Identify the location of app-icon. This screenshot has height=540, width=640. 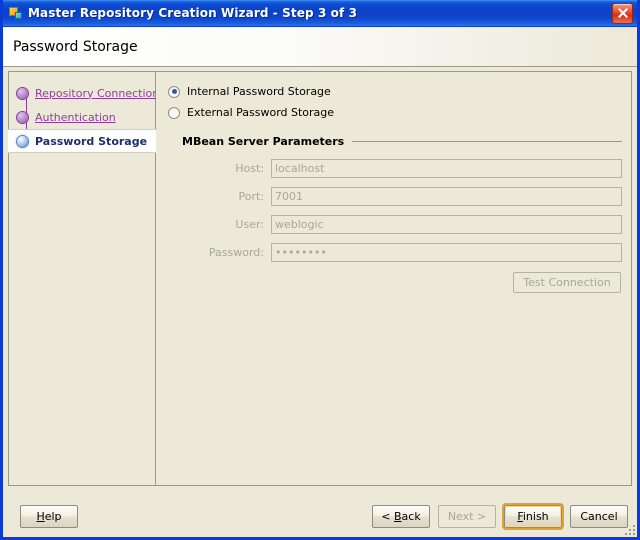
(16, 13).